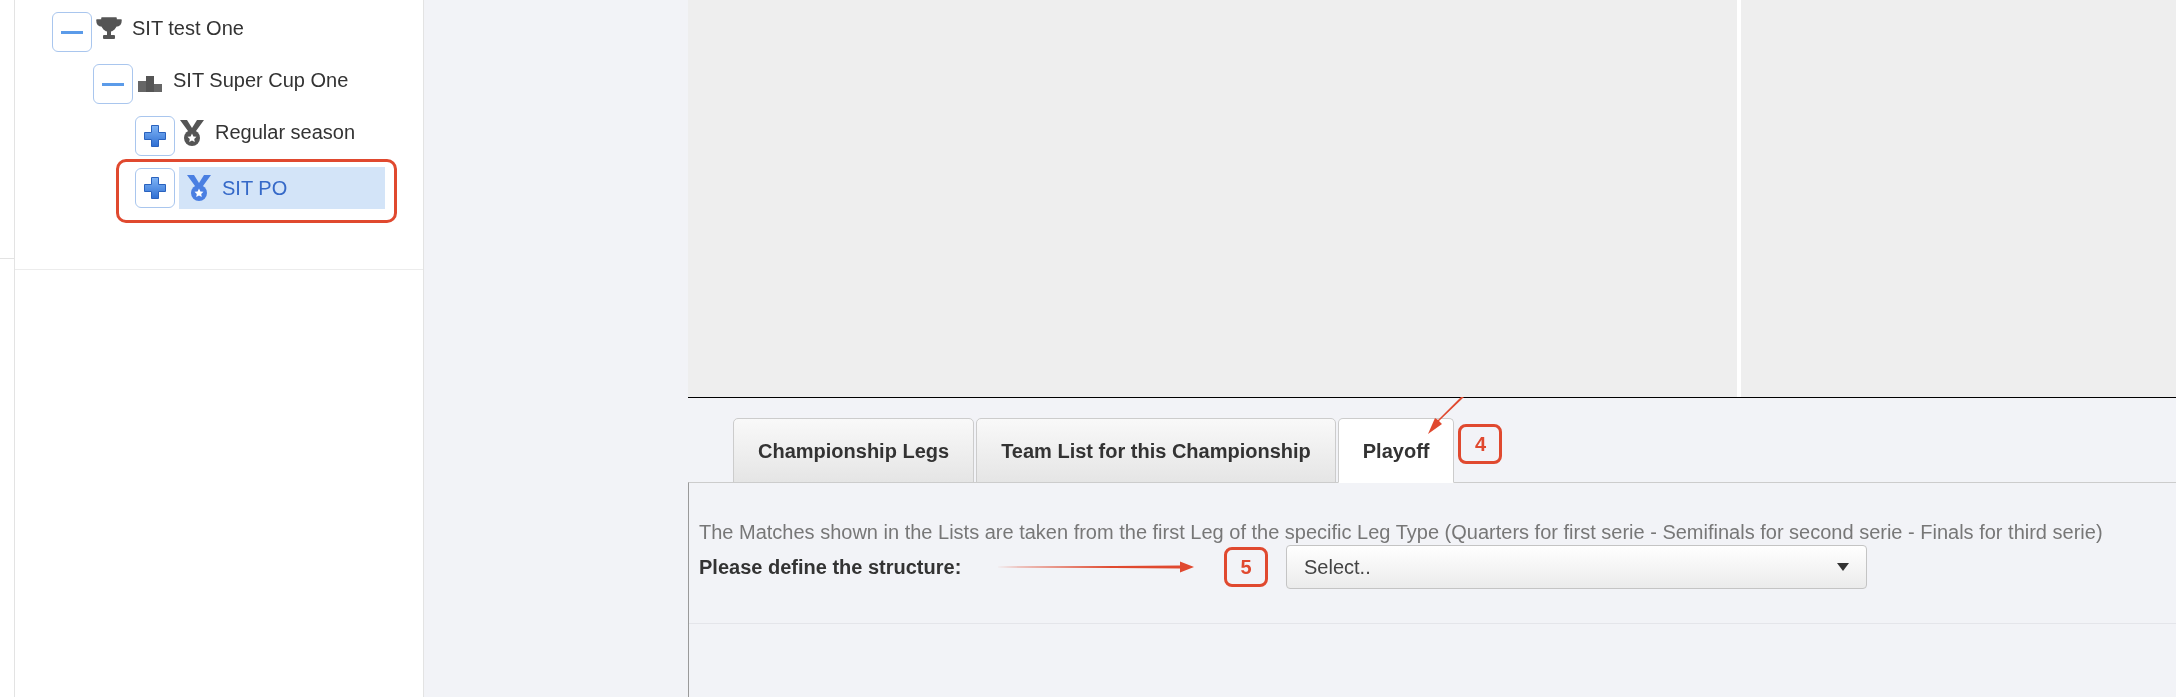 Image resolution: width=2176 pixels, height=697 pixels. Describe the element at coordinates (1576, 567) in the screenshot. I see `structure-select: Select..` at that location.